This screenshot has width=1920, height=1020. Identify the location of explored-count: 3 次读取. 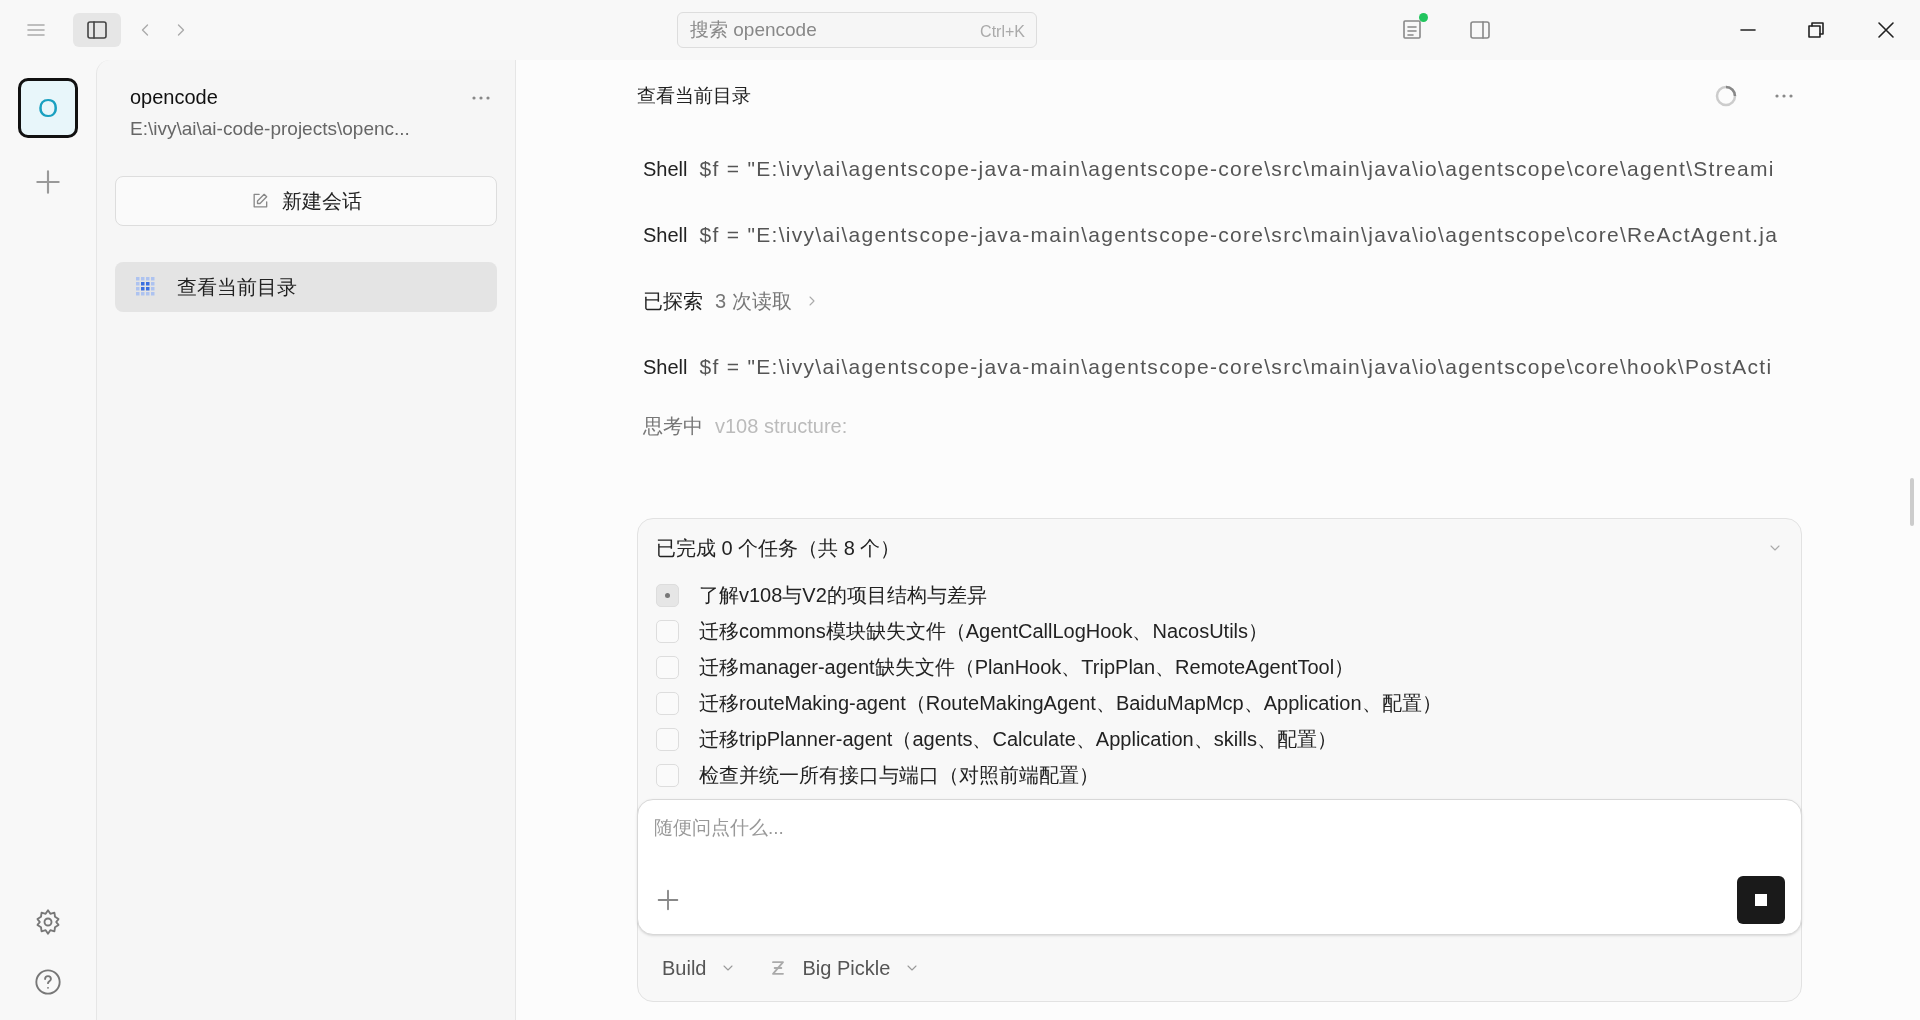
(753, 301).